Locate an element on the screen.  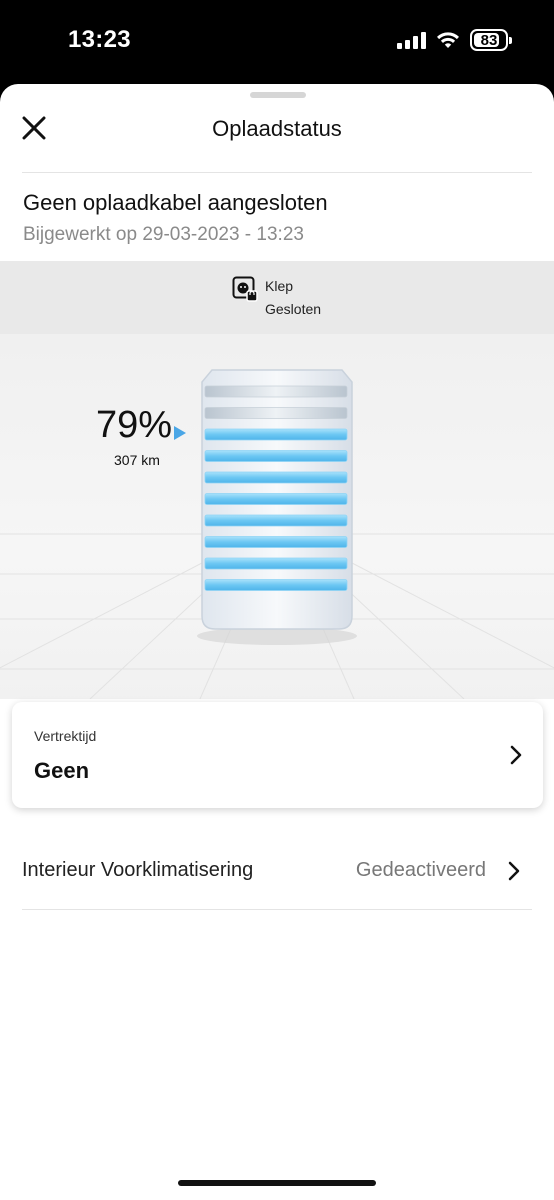
battery-pack-icon is located at coordinates (277, 499).